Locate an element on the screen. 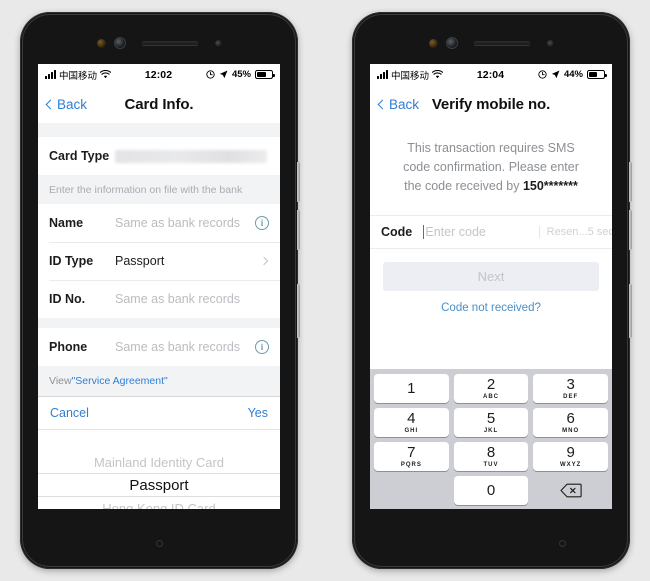  field-value-phone: Same as bank records is located at coordinates (185, 347).